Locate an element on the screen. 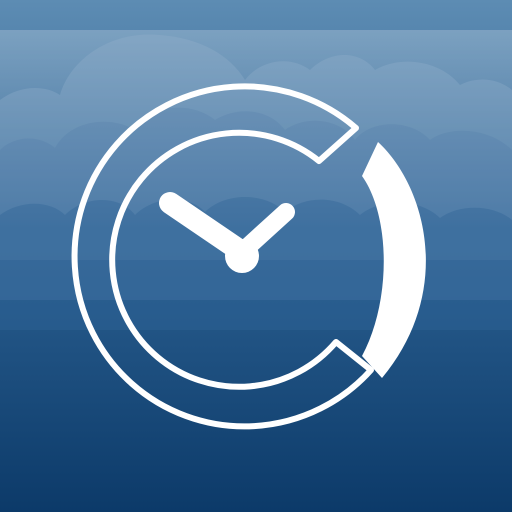 The height and width of the screenshot is (512, 512). clock-center is located at coordinates (242, 256).